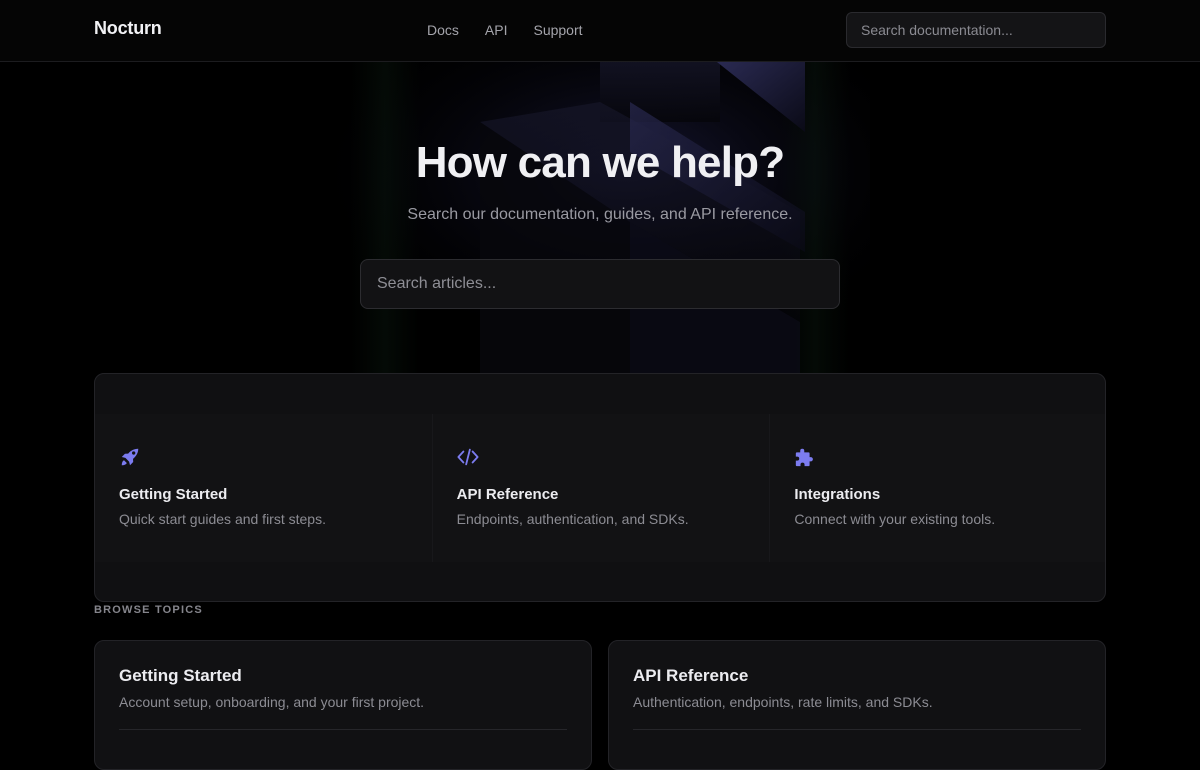  What do you see at coordinates (600, 162) in the screenshot?
I see `hero-title: How can we help?` at bounding box center [600, 162].